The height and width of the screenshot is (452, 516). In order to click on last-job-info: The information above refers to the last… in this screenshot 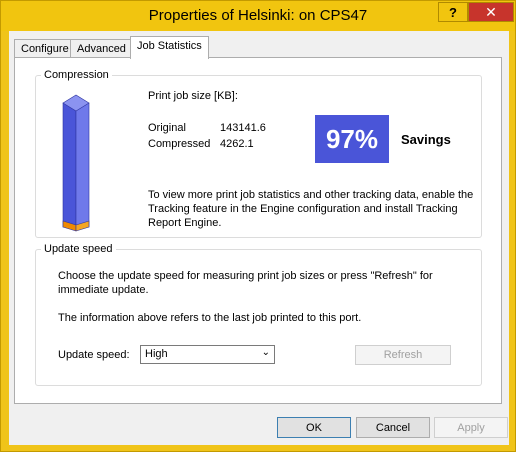, I will do `click(210, 318)`.